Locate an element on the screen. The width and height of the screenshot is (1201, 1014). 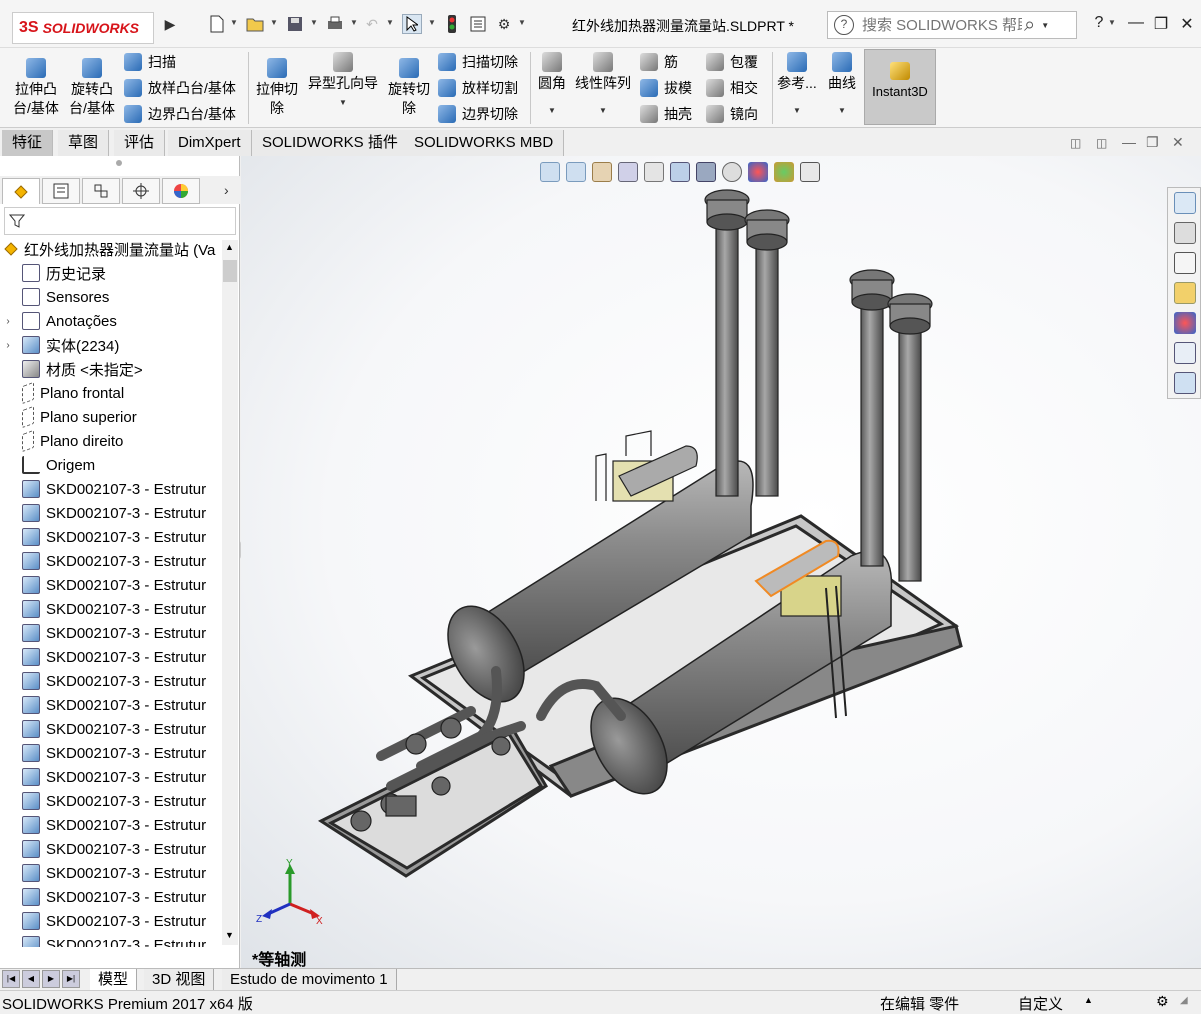
expand-panel-icon: ◫ is located at coordinates (1101, 143).